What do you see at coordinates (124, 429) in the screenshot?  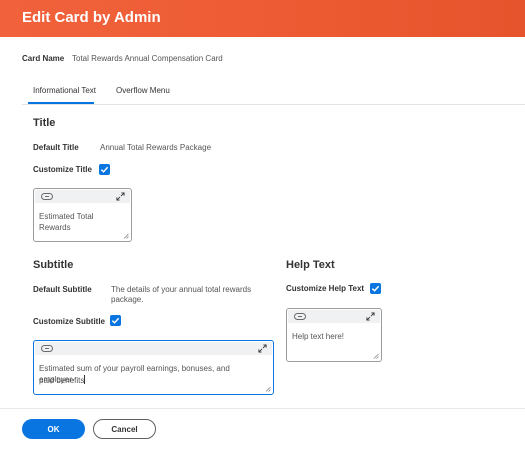 I see `cancel-button: Cancel` at bounding box center [124, 429].